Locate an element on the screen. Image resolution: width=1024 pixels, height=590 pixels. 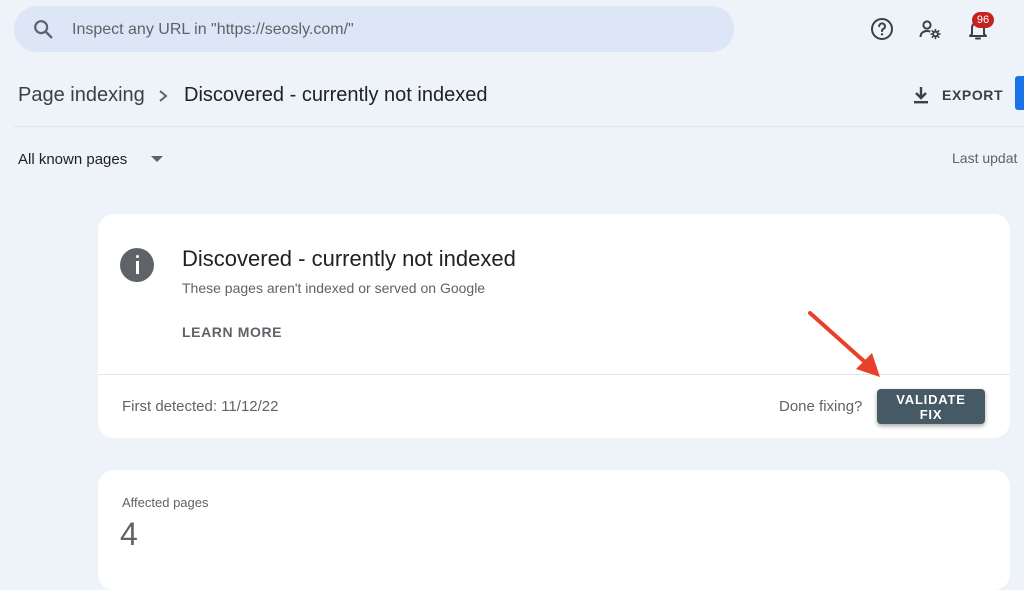
info-icon is located at coordinates (137, 265).